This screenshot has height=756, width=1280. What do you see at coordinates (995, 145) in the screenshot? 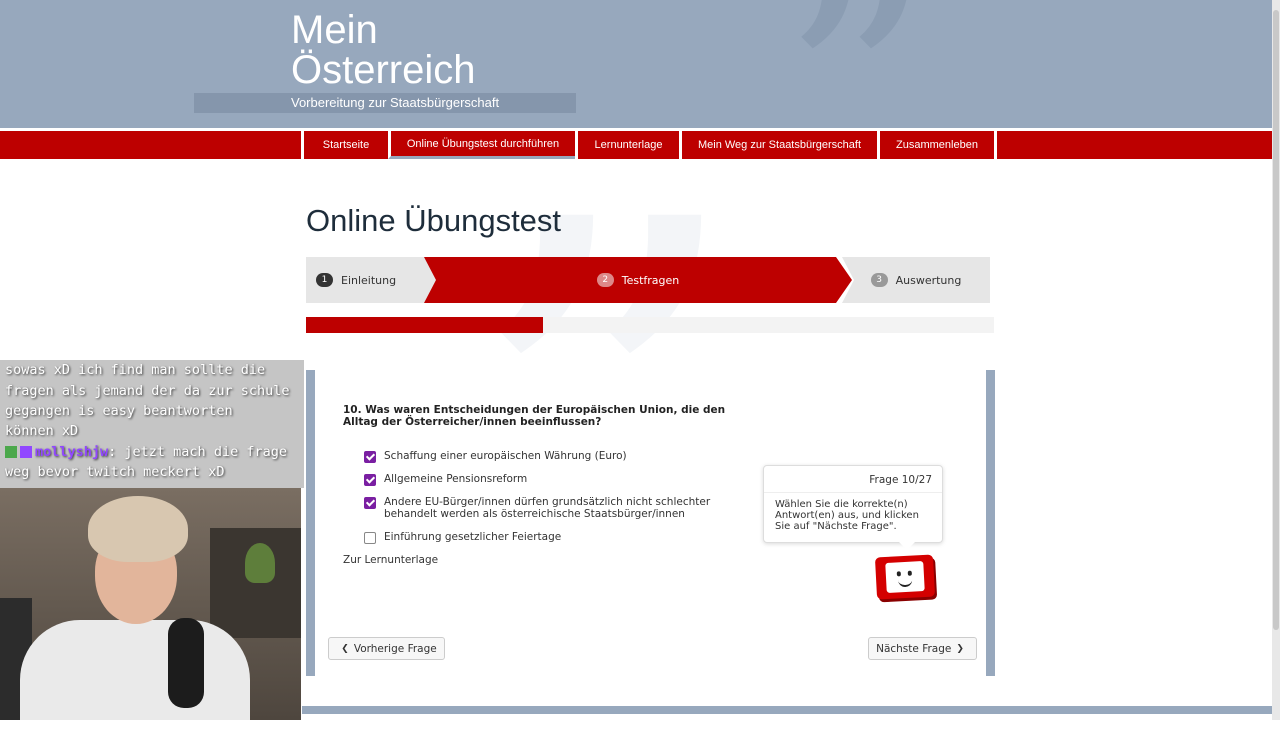
I see `nav-divider` at bounding box center [995, 145].